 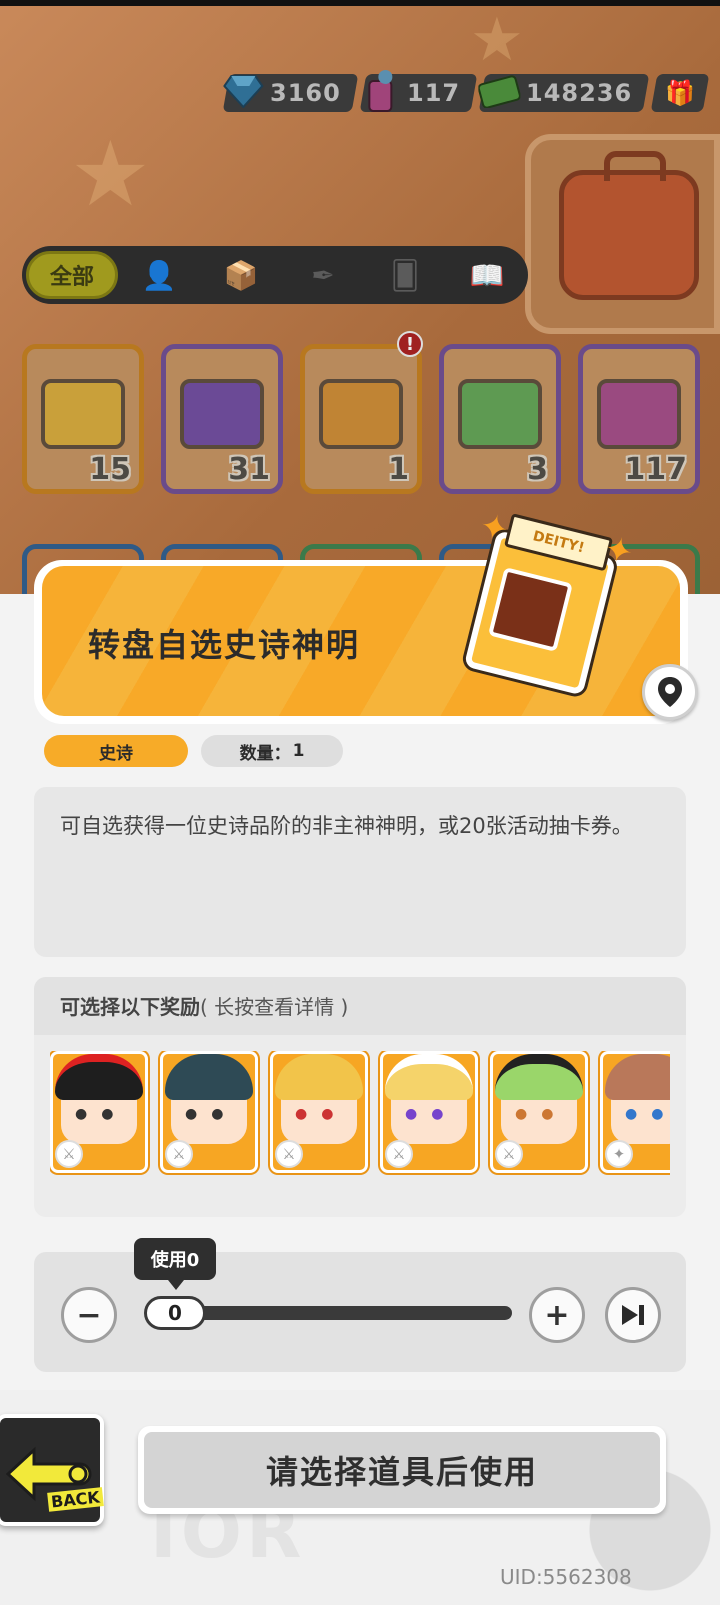 I want to click on gift-box-button: 🎁, so click(x=680, y=93).